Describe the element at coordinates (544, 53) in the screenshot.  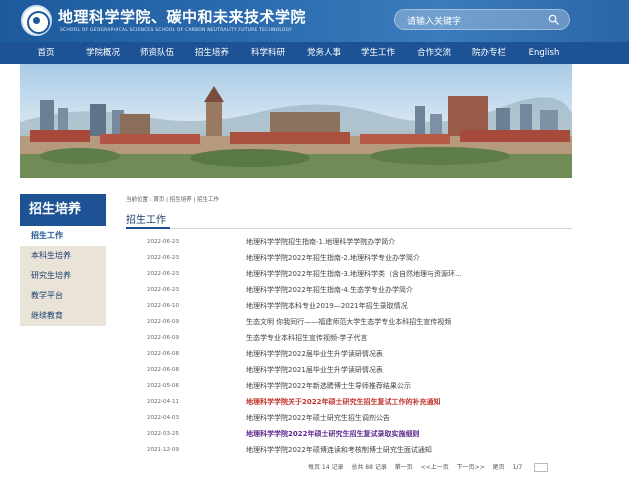
I see `nav-item-english: English` at that location.